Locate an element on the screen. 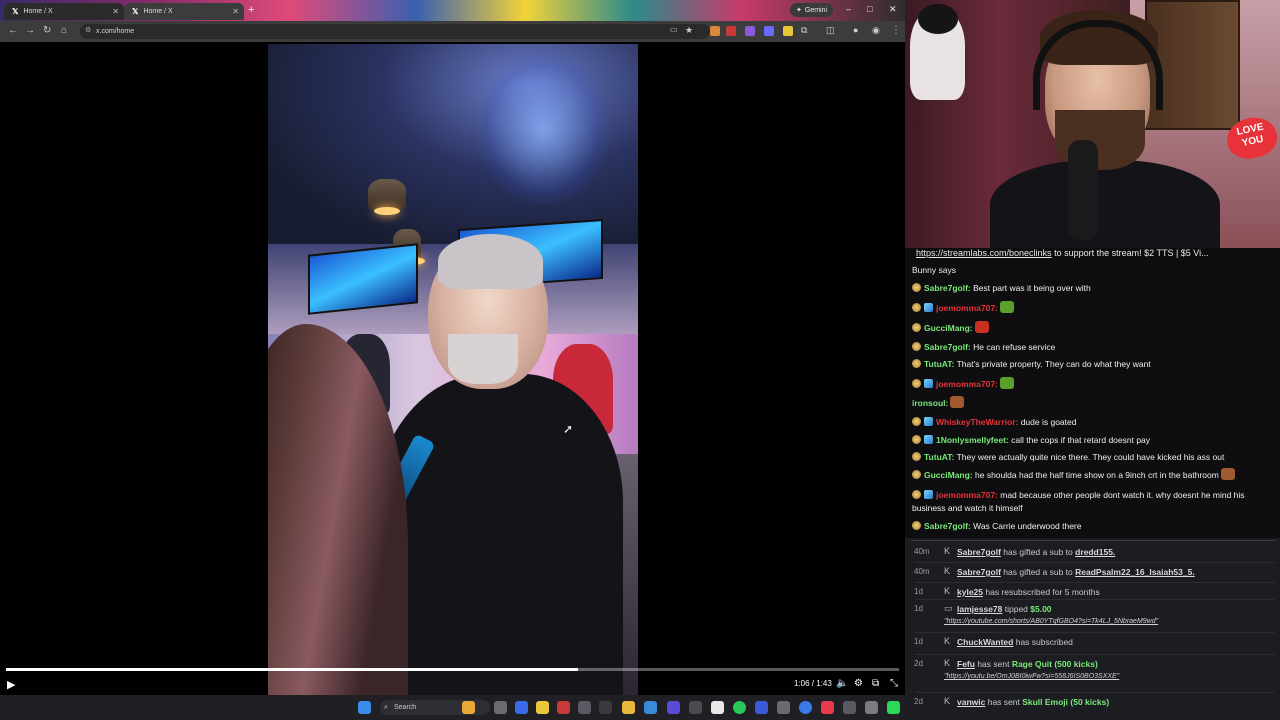 This screenshot has height=720, width=1280. gemini-label: Gemini is located at coordinates (816, 10).